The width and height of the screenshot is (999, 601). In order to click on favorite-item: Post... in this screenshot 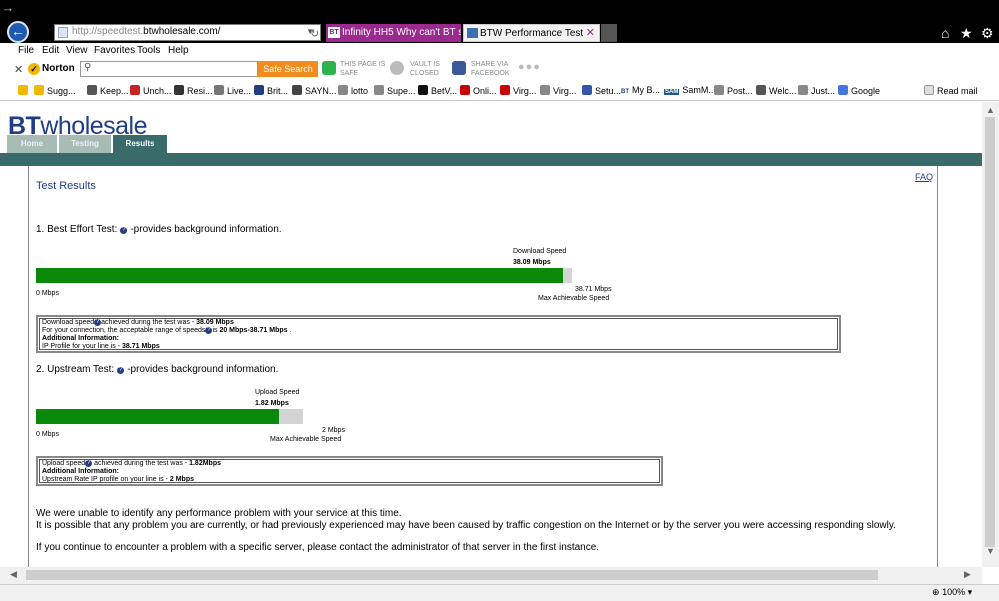, I will do `click(733, 90)`.